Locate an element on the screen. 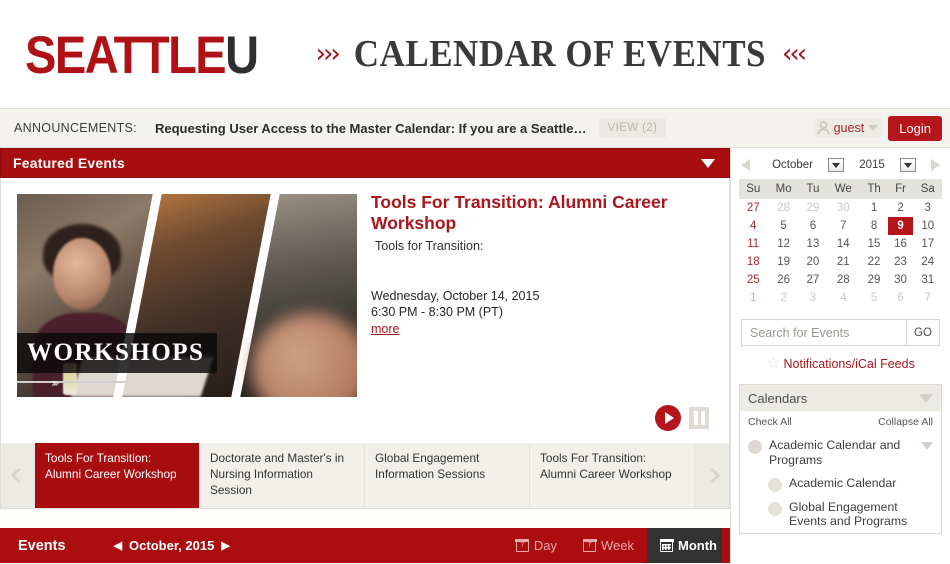  next-month-button: ▶ is located at coordinates (225, 545).